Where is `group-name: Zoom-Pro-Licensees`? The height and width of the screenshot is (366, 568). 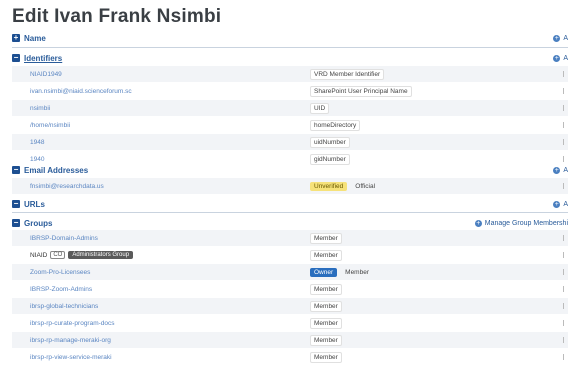
group-name: Zoom-Pro-Licensees is located at coordinates (60, 272).